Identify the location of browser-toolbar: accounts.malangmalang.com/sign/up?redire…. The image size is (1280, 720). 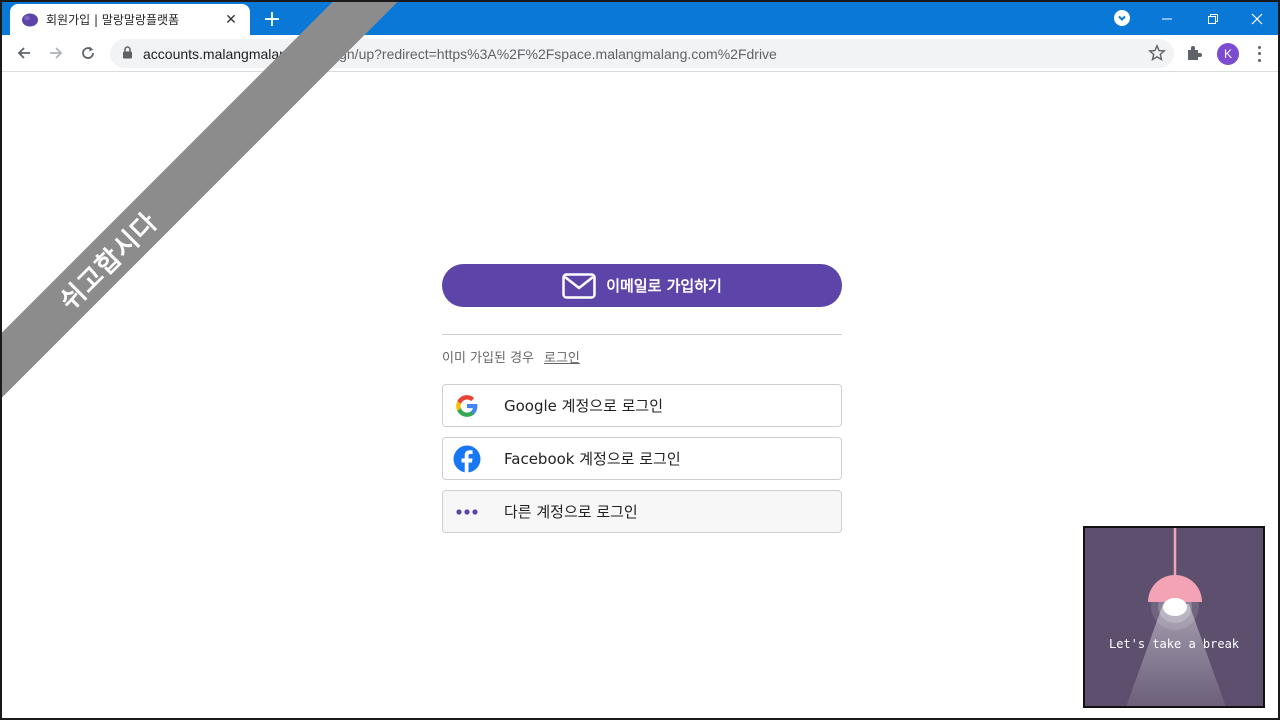
(640, 53).